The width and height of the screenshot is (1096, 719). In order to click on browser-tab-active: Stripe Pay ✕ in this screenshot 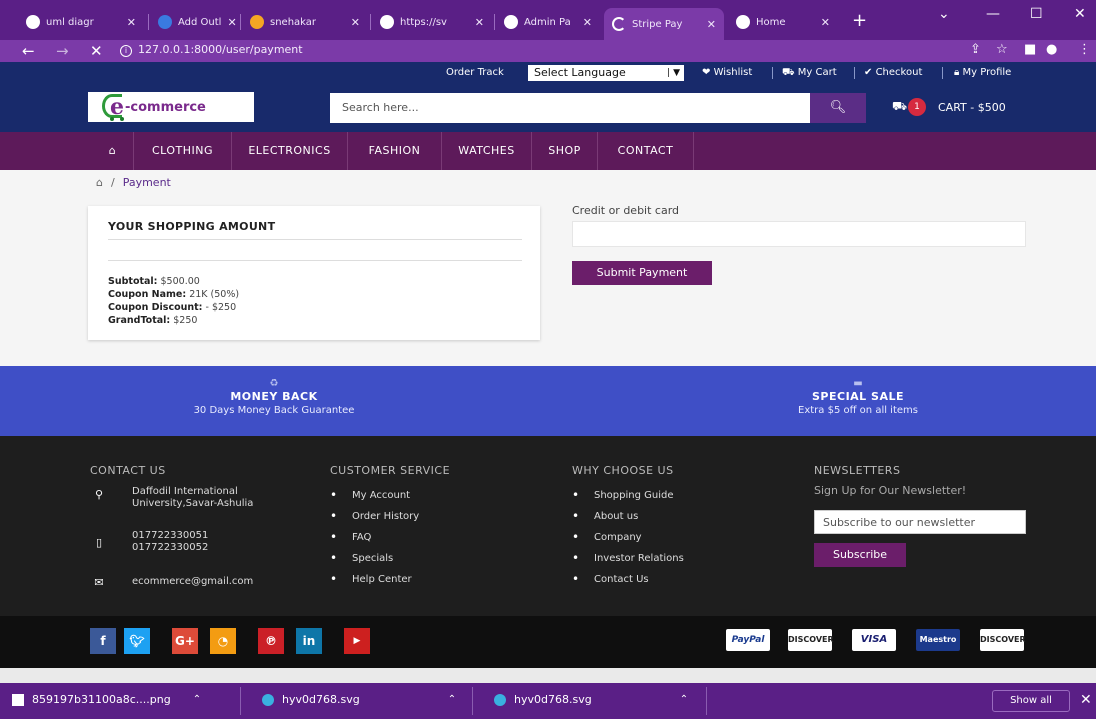, I will do `click(664, 24)`.